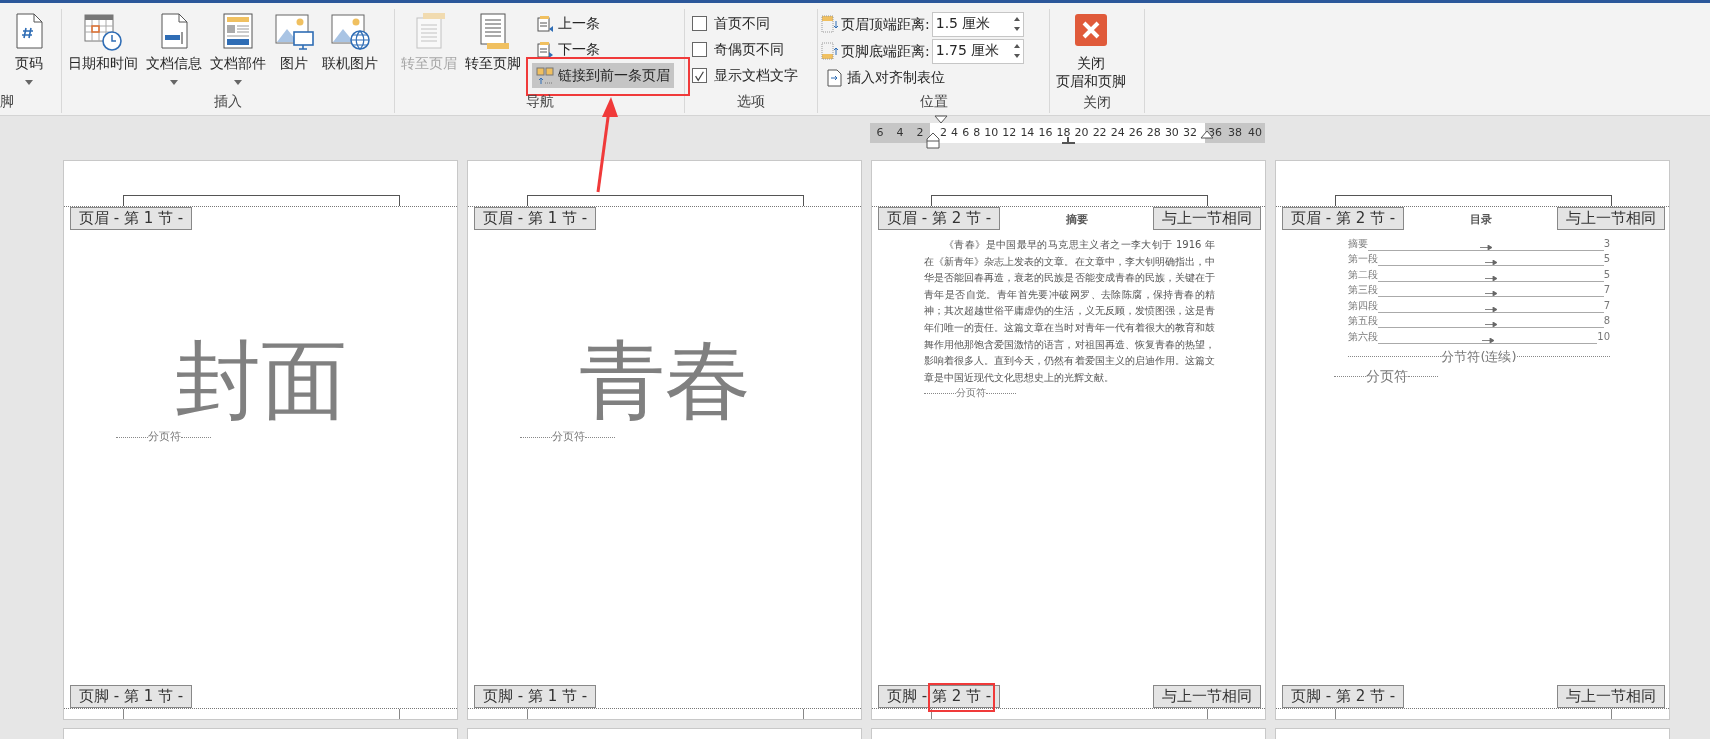  I want to click on toc-entry: 第六段, so click(1363, 336).